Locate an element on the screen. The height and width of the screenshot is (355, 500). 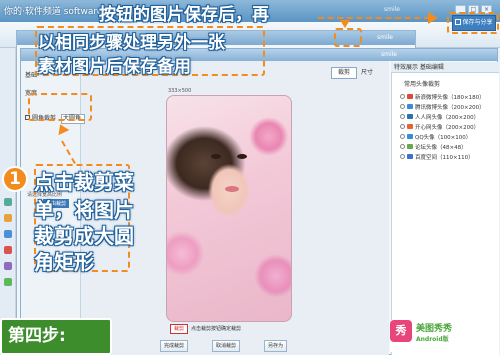
logo-name: 美图秀秀 is located at coordinates (434, 329).